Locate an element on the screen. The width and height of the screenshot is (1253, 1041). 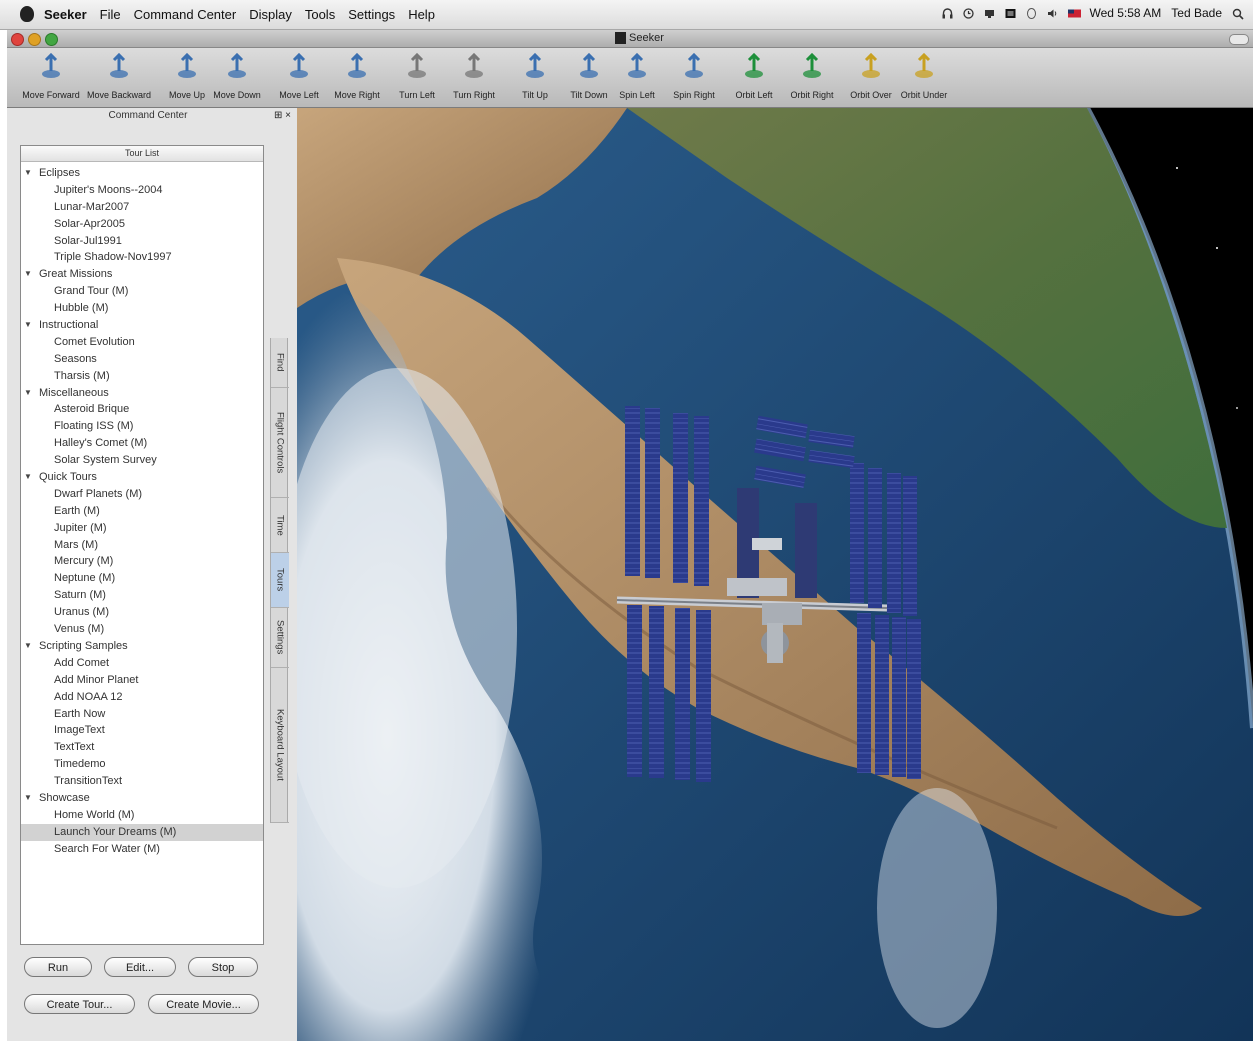
spin-right-button: Spin Right is located at coordinates (694, 76).